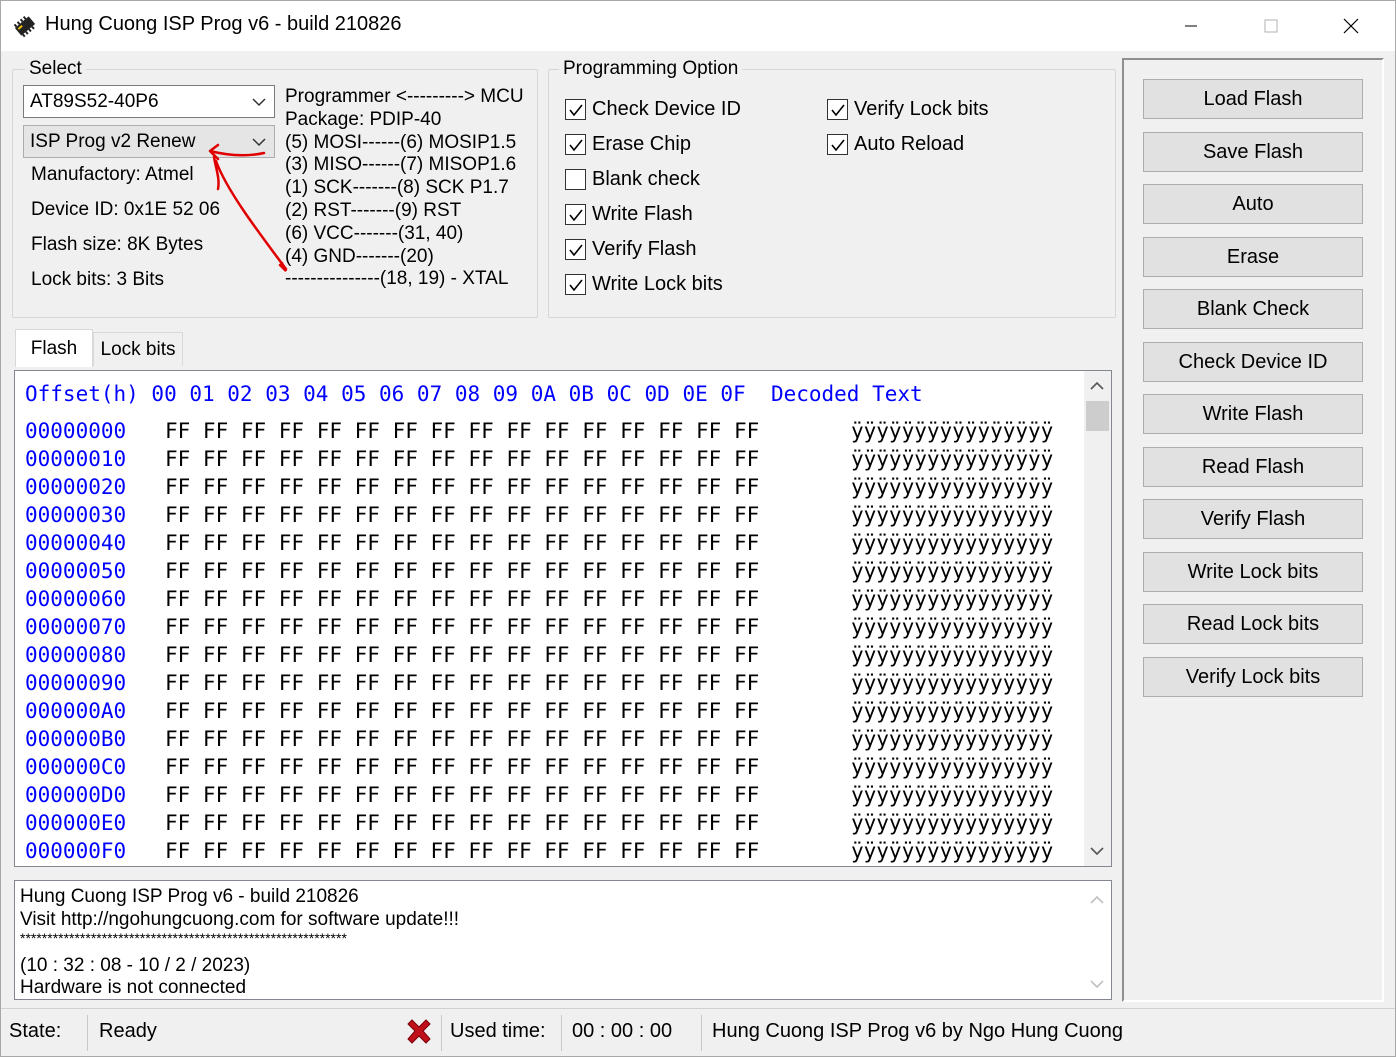 The image size is (1396, 1057). Describe the element at coordinates (76, 431) in the screenshot. I see `hex-offset: 00000000` at that location.